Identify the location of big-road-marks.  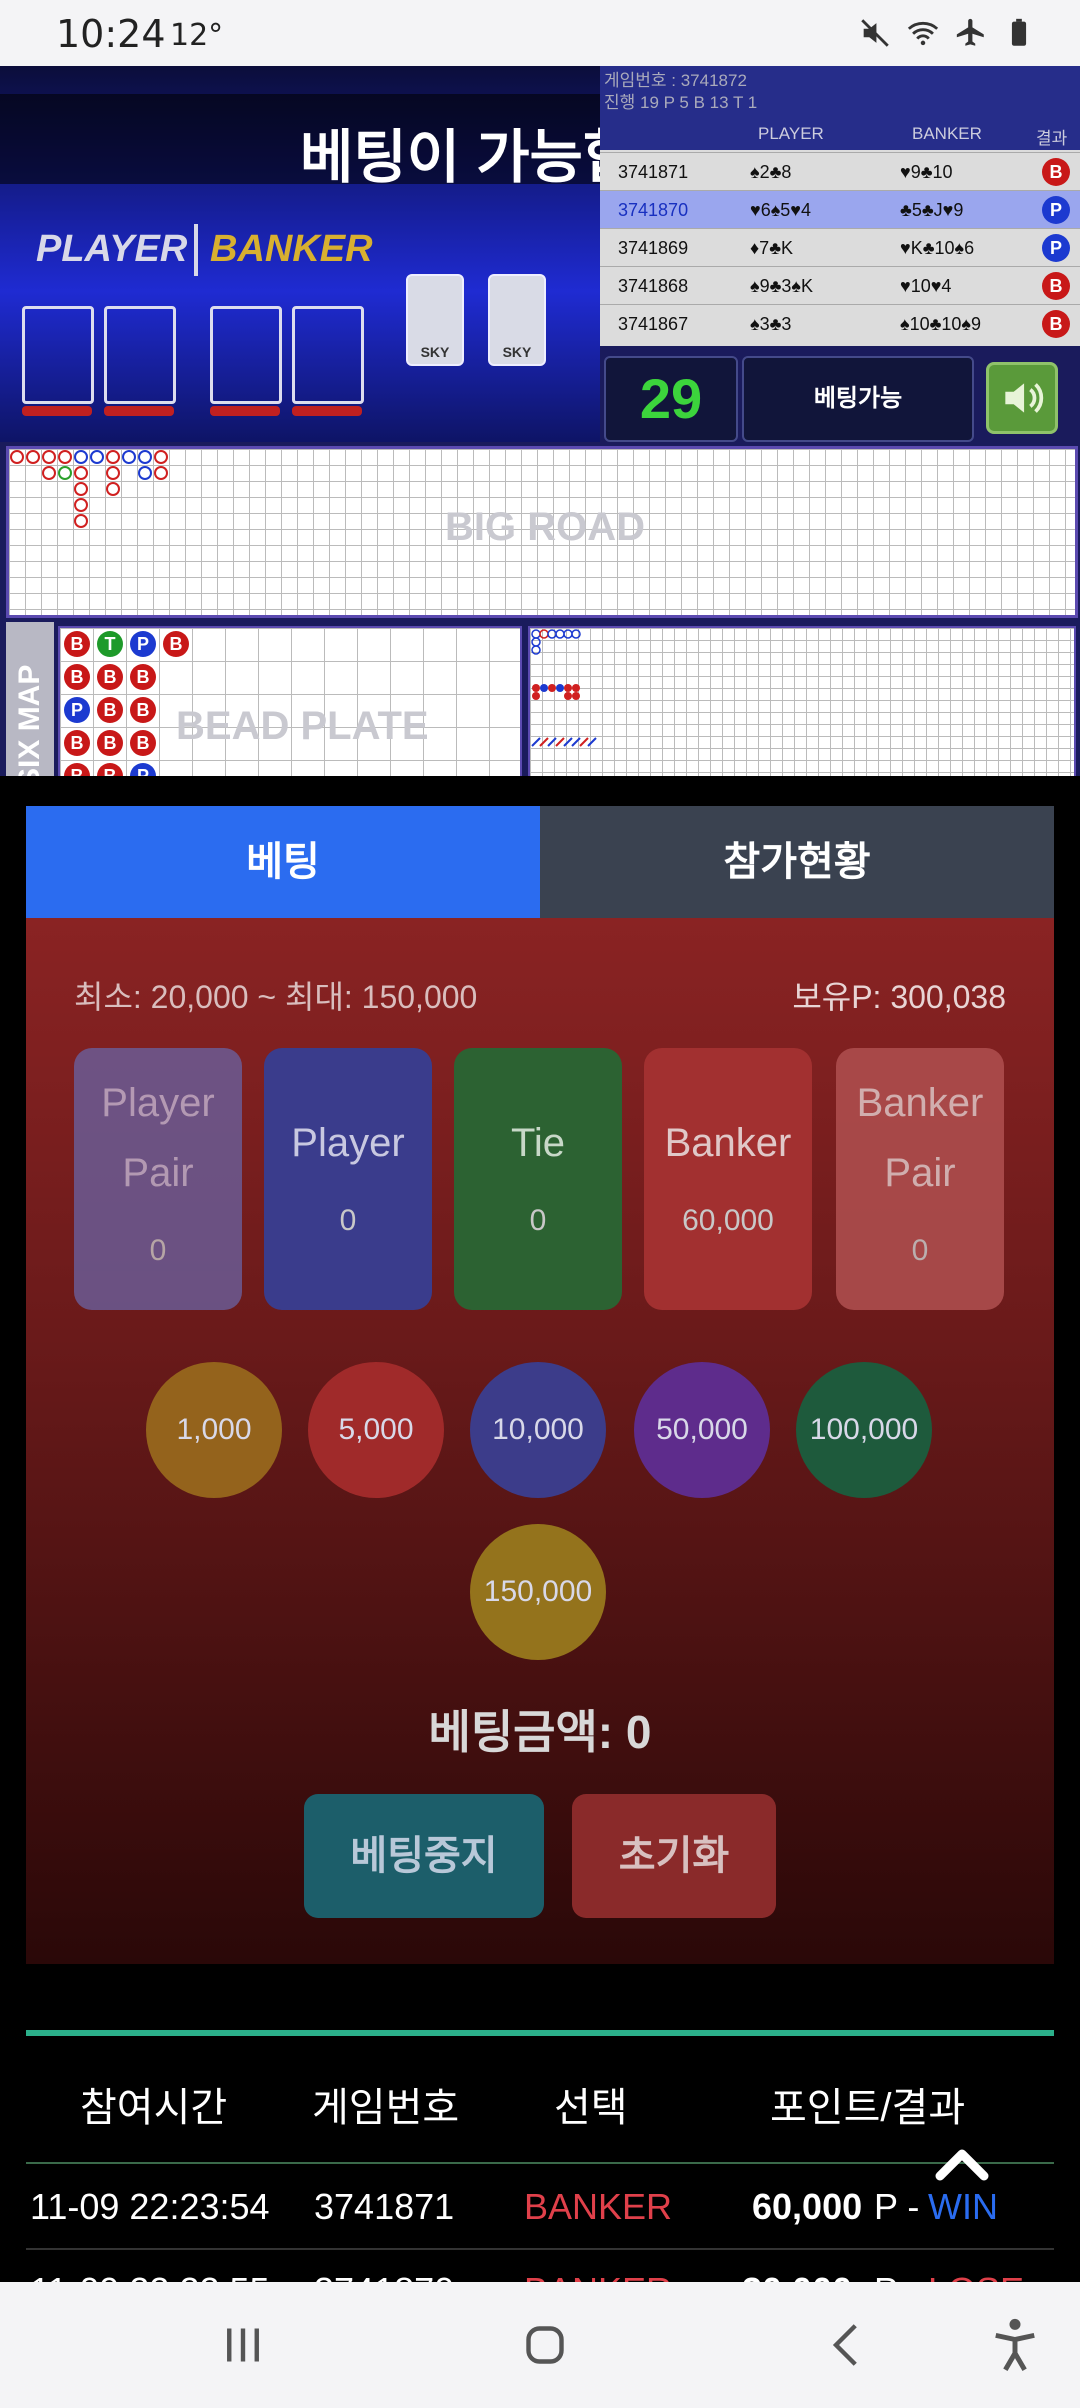
(89, 489).